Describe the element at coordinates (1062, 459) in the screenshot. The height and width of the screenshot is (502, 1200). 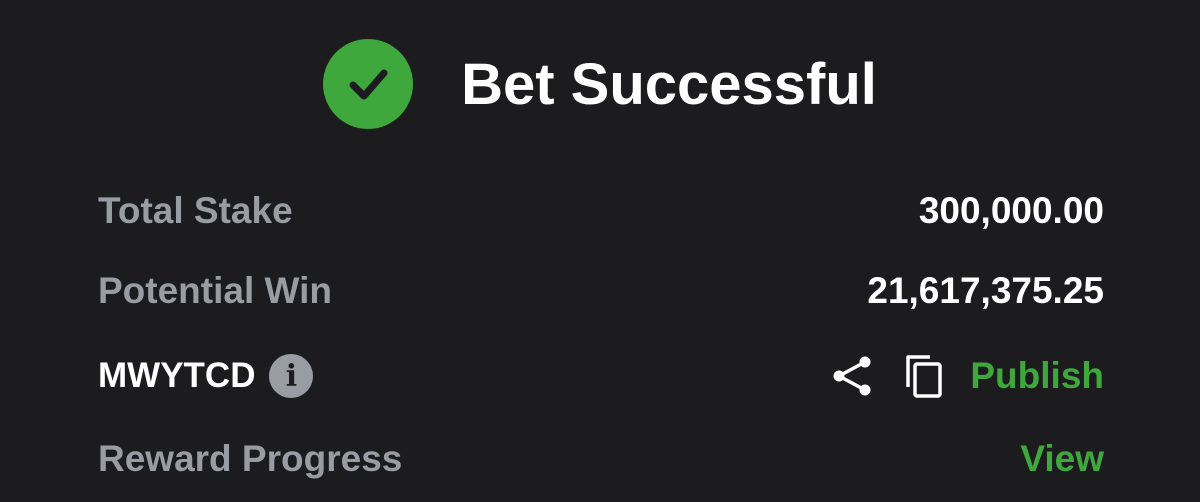
I see `view-reward-button: View` at that location.